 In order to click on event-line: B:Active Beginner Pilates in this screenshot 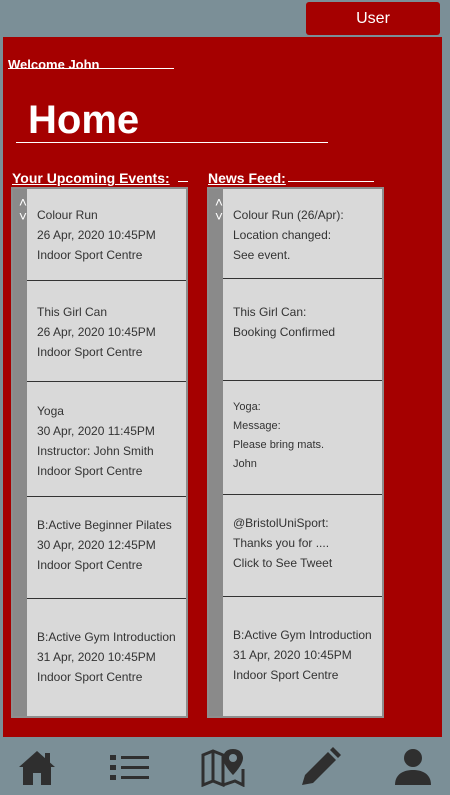, I will do `click(104, 525)`.